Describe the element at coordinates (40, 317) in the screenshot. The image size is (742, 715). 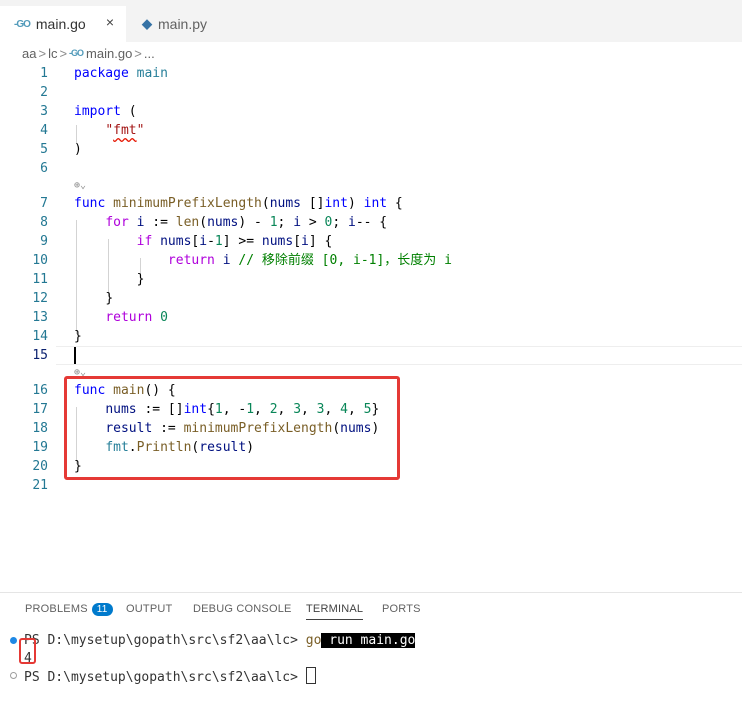
I see `line-number: 13` at that location.